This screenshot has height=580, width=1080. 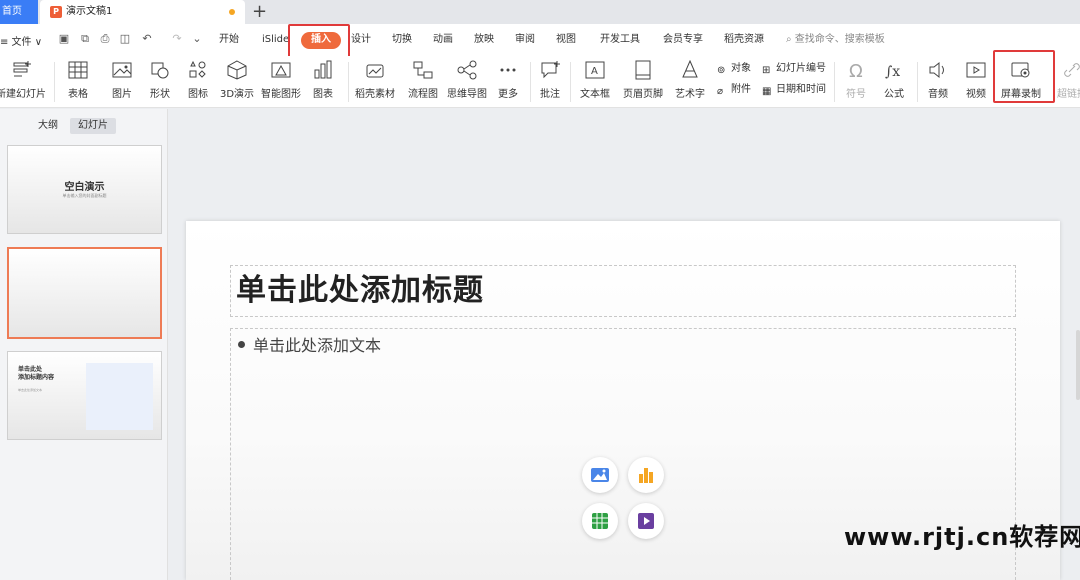 What do you see at coordinates (142, 12) in the screenshot?
I see `document-tab: P 演示文稿1` at bounding box center [142, 12].